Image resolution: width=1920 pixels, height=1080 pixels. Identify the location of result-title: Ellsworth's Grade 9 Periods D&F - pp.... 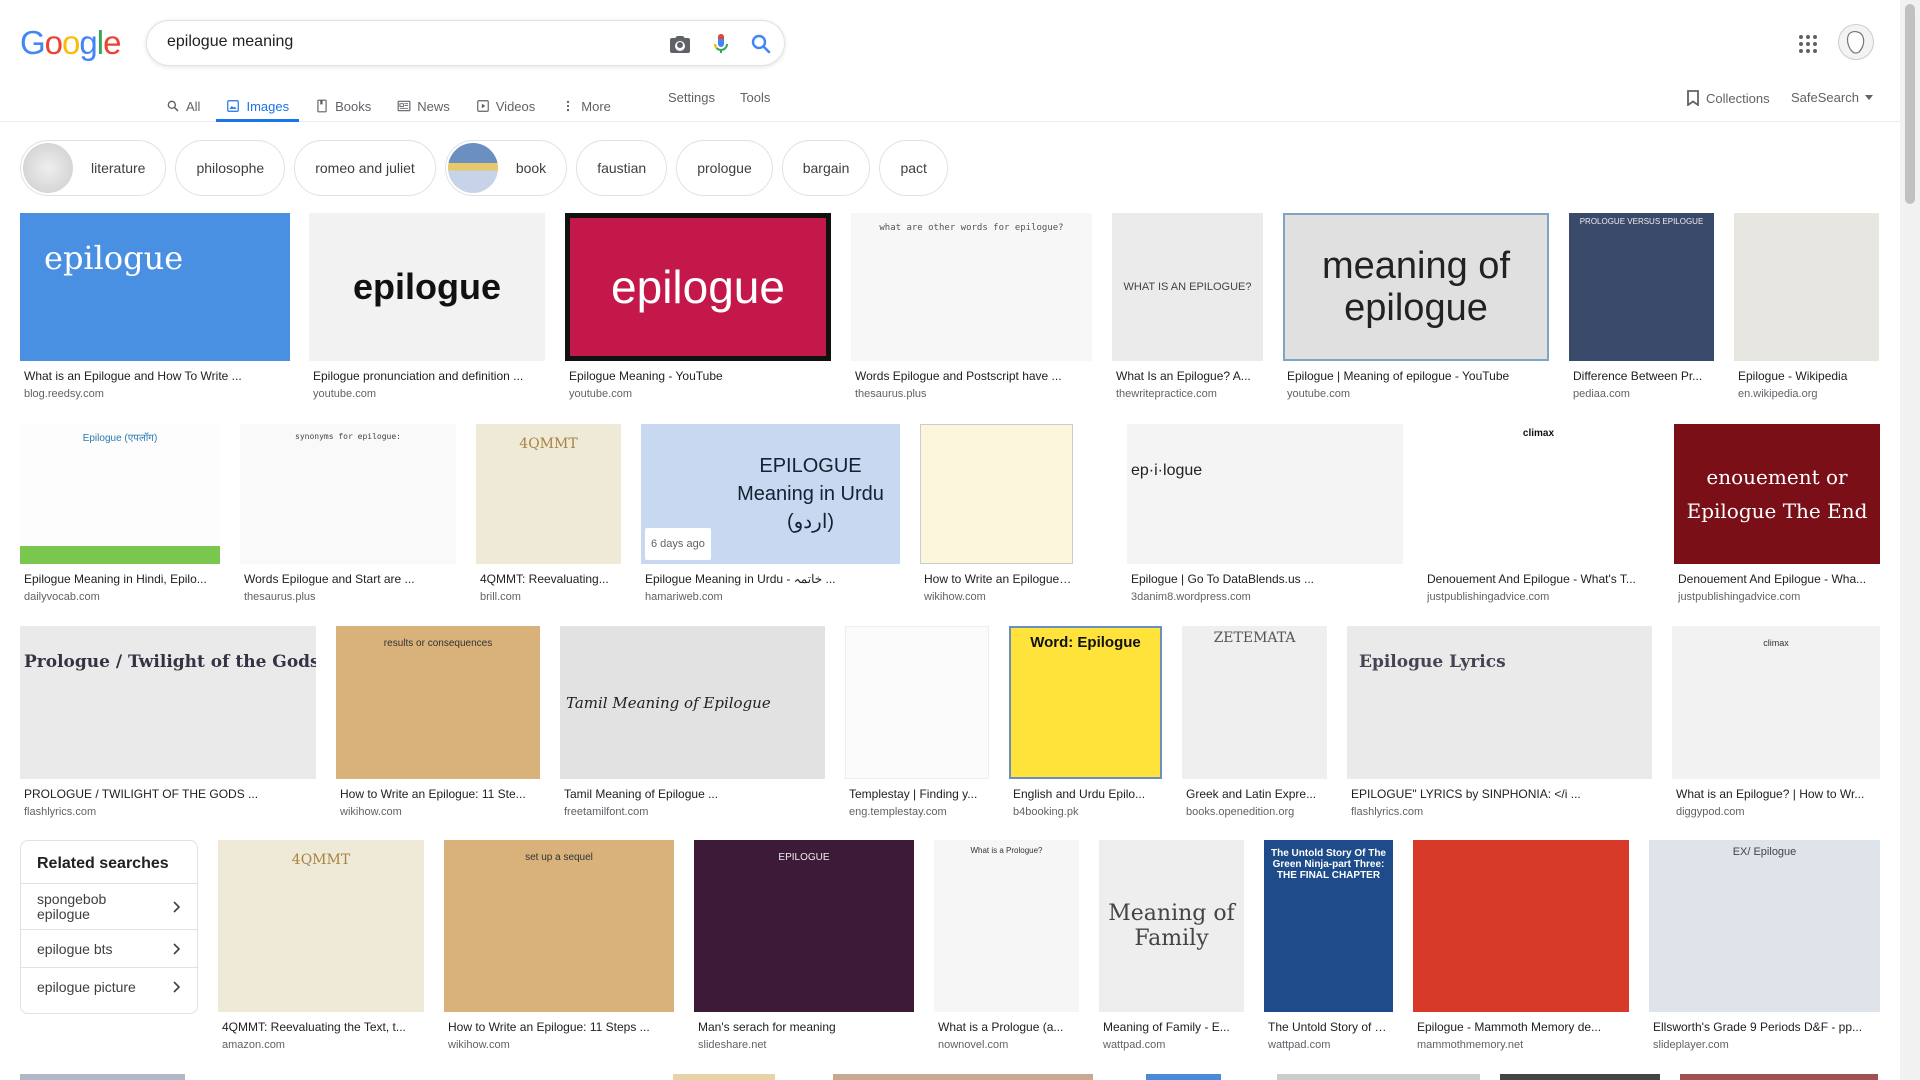
(1766, 1027).